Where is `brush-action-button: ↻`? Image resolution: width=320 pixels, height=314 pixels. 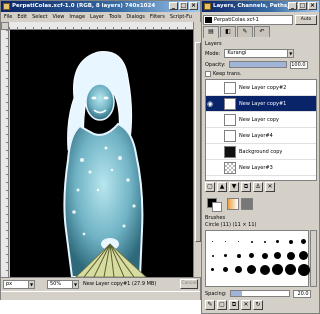 brush-action-button: ↻ is located at coordinates (258, 305).